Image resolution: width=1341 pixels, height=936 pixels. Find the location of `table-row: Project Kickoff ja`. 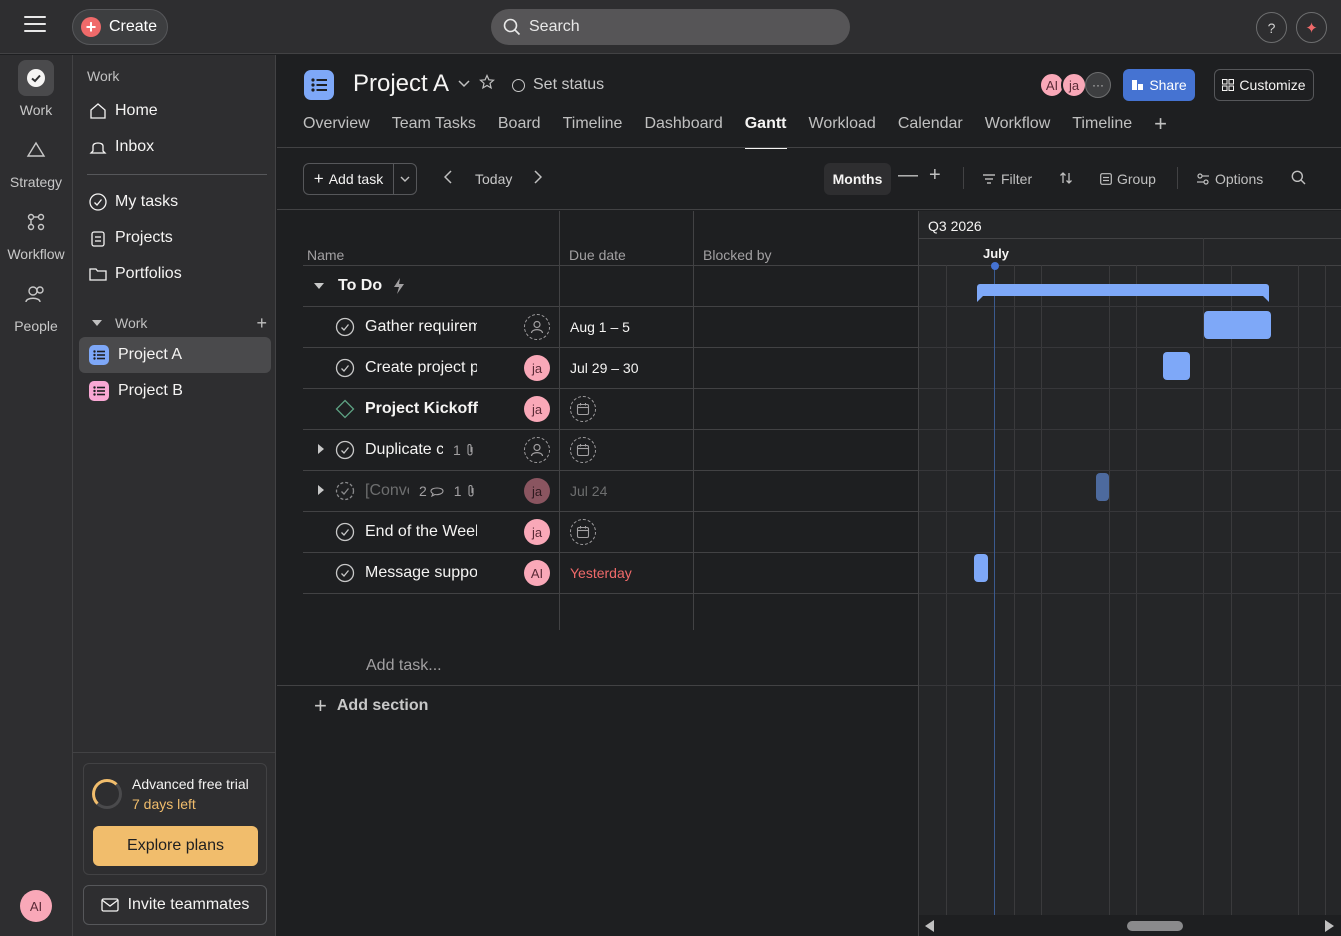

table-row: Project Kickoff ja is located at coordinates (610, 409).